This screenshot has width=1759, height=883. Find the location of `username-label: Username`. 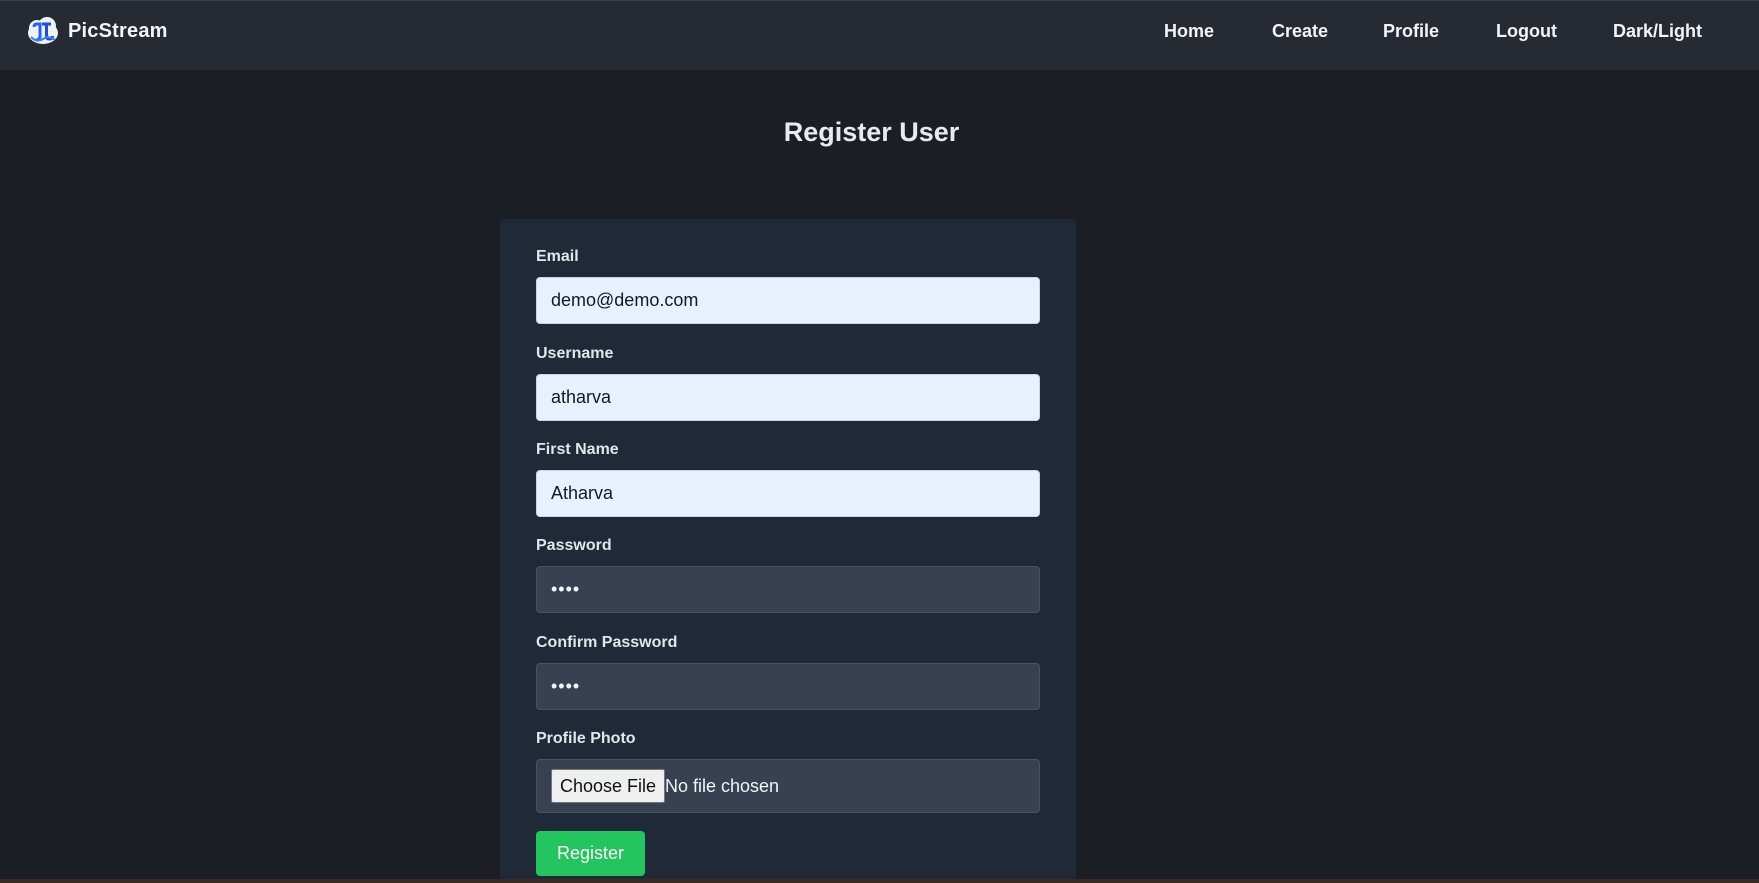

username-label: Username is located at coordinates (575, 353).